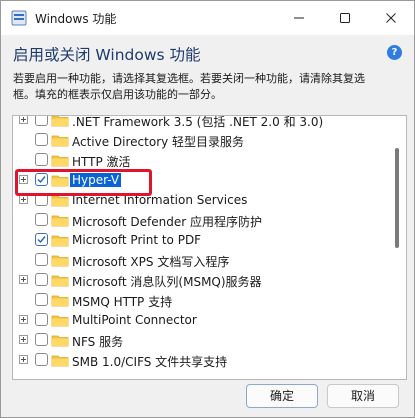 The height and width of the screenshot is (418, 415). Describe the element at coordinates (167, 222) in the screenshot. I see `feature-label: Microsoft Defender 应用程序防护` at that location.